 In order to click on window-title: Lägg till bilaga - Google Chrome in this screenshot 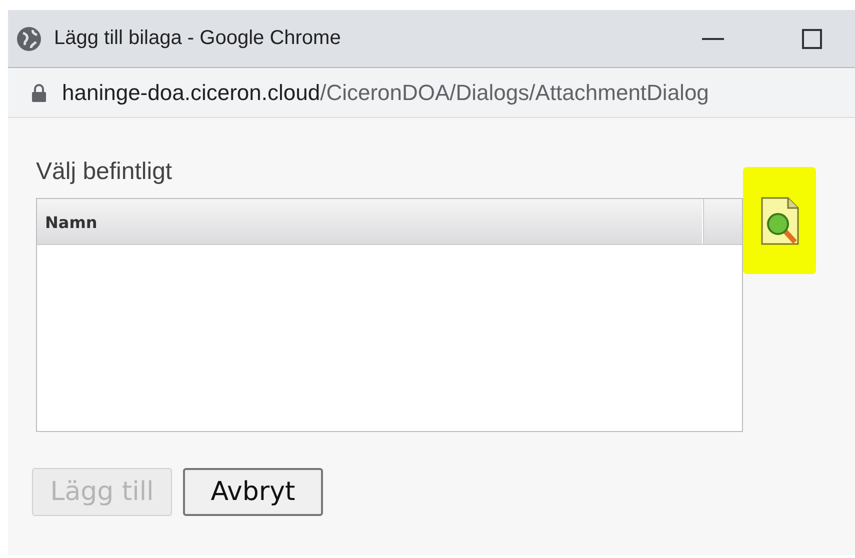, I will do `click(198, 38)`.